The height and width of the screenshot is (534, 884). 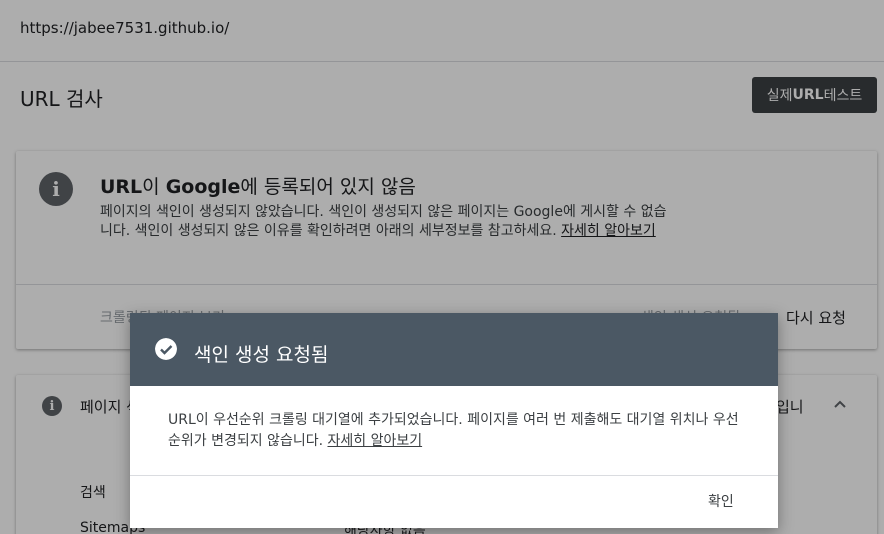 What do you see at coordinates (374, 441) in the screenshot?
I see `dialog-learn-more-link: 자세히 알아보기` at bounding box center [374, 441].